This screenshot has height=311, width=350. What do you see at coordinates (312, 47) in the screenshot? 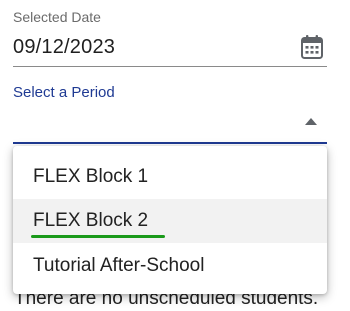
I see `calendar-icon` at bounding box center [312, 47].